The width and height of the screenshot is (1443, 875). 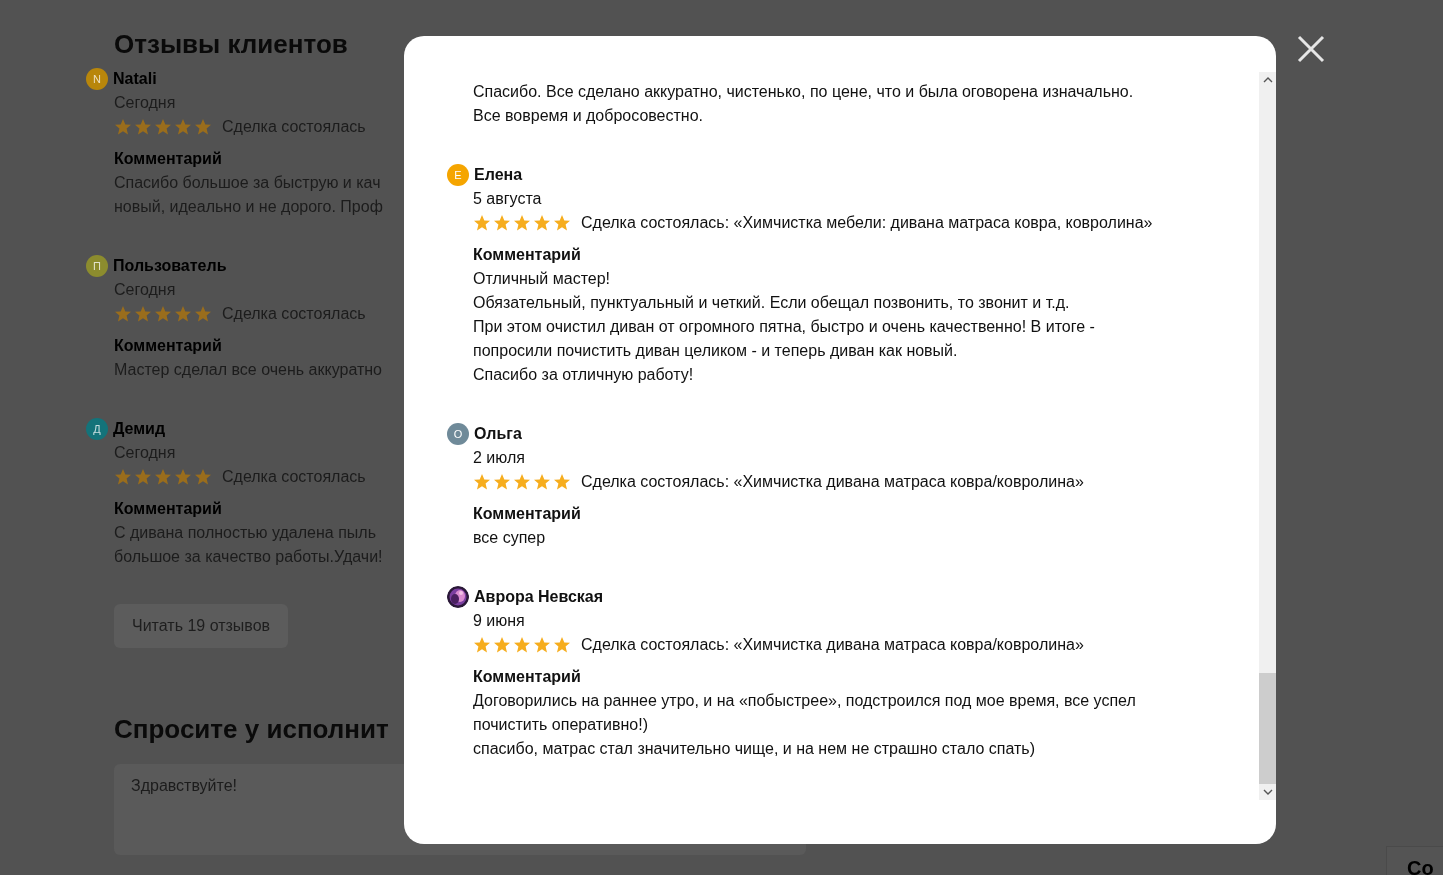 What do you see at coordinates (97, 266) in the screenshot?
I see `avatar: П` at bounding box center [97, 266].